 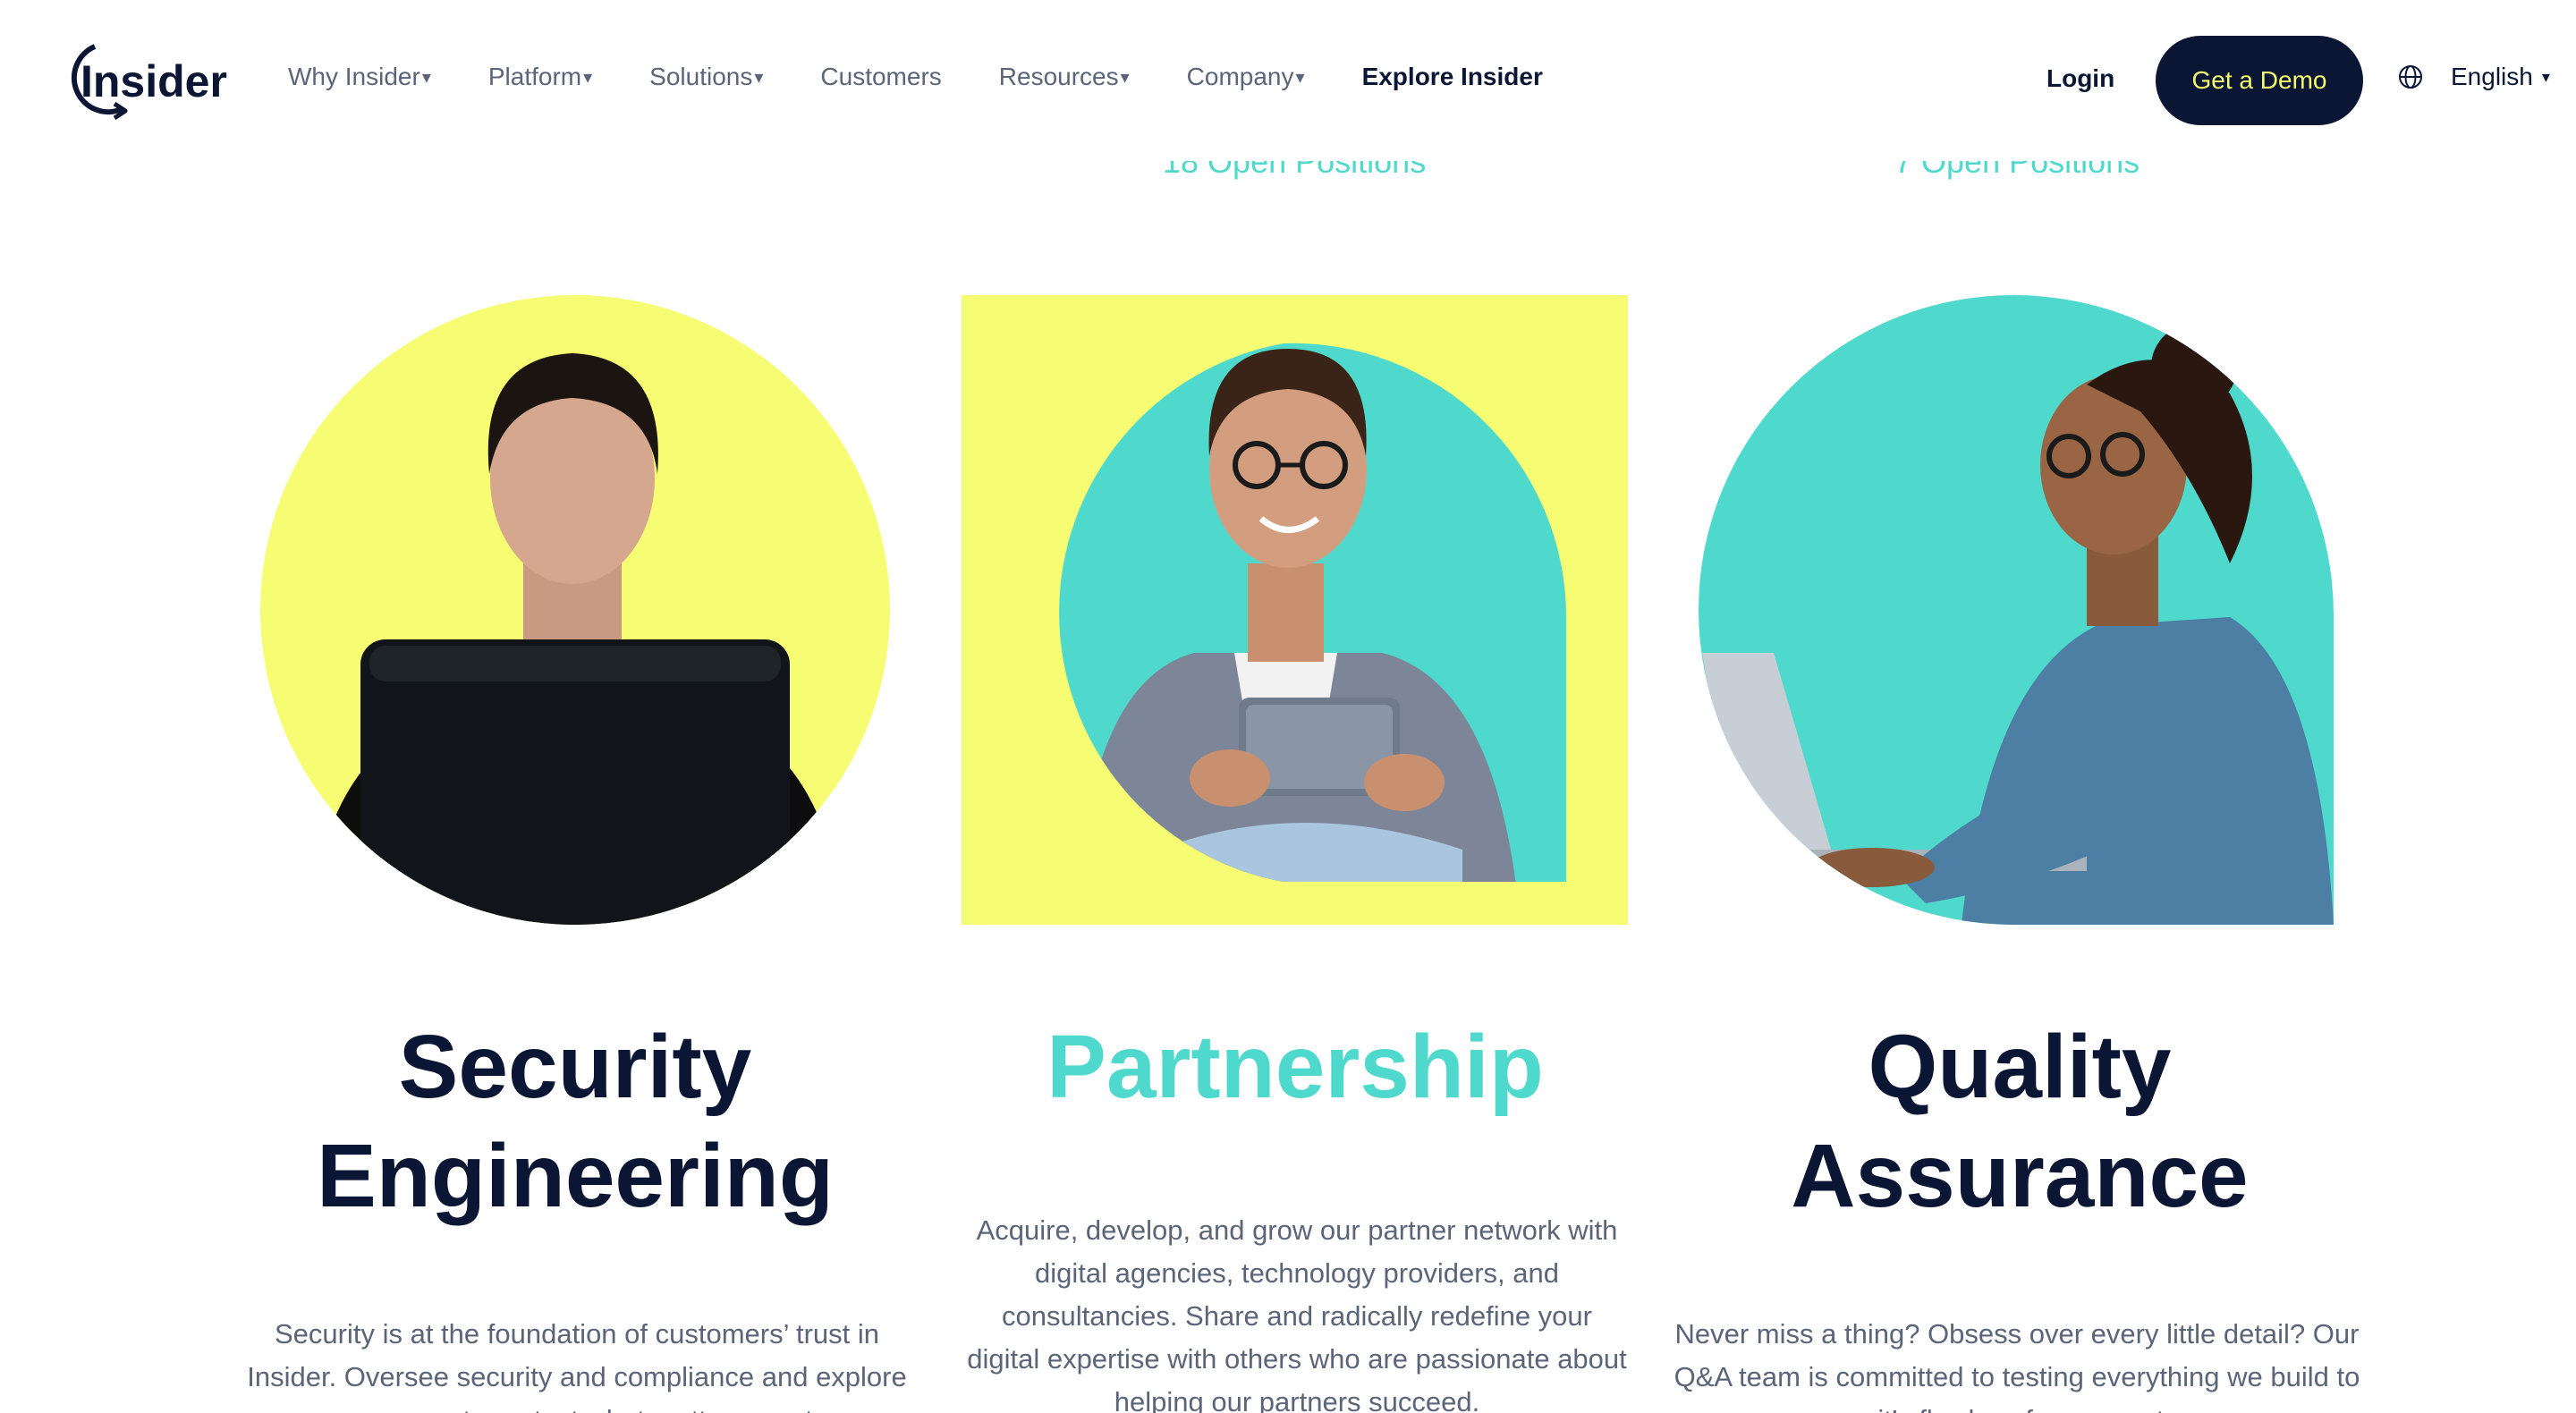 I want to click on title-line: Partnership, so click(x=1295, y=1067).